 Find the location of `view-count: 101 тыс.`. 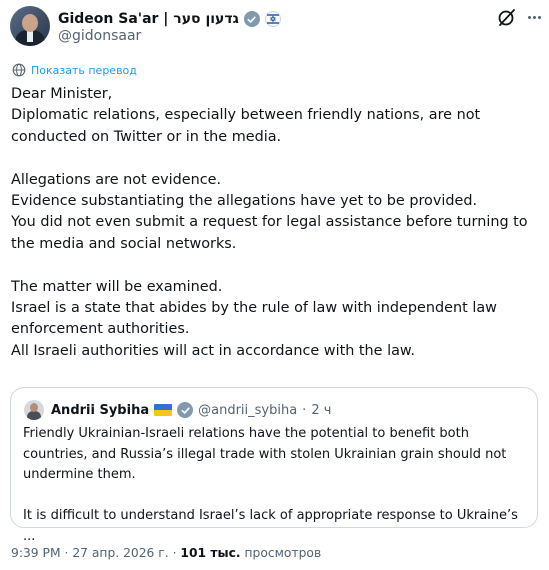

view-count: 101 тыс. is located at coordinates (210, 553).